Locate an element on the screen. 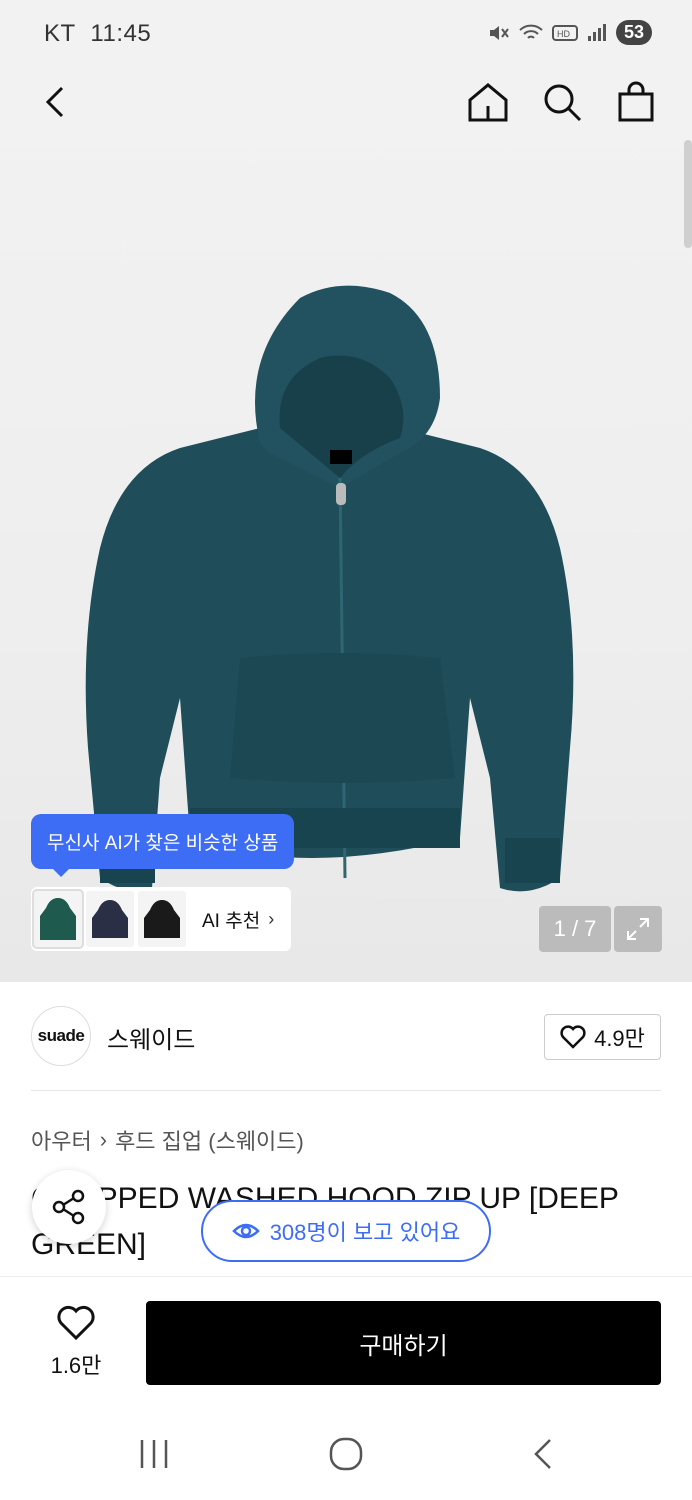  breadcrumb-subcategory: 후드 집업 (스웨이드) is located at coordinates (209, 1140).